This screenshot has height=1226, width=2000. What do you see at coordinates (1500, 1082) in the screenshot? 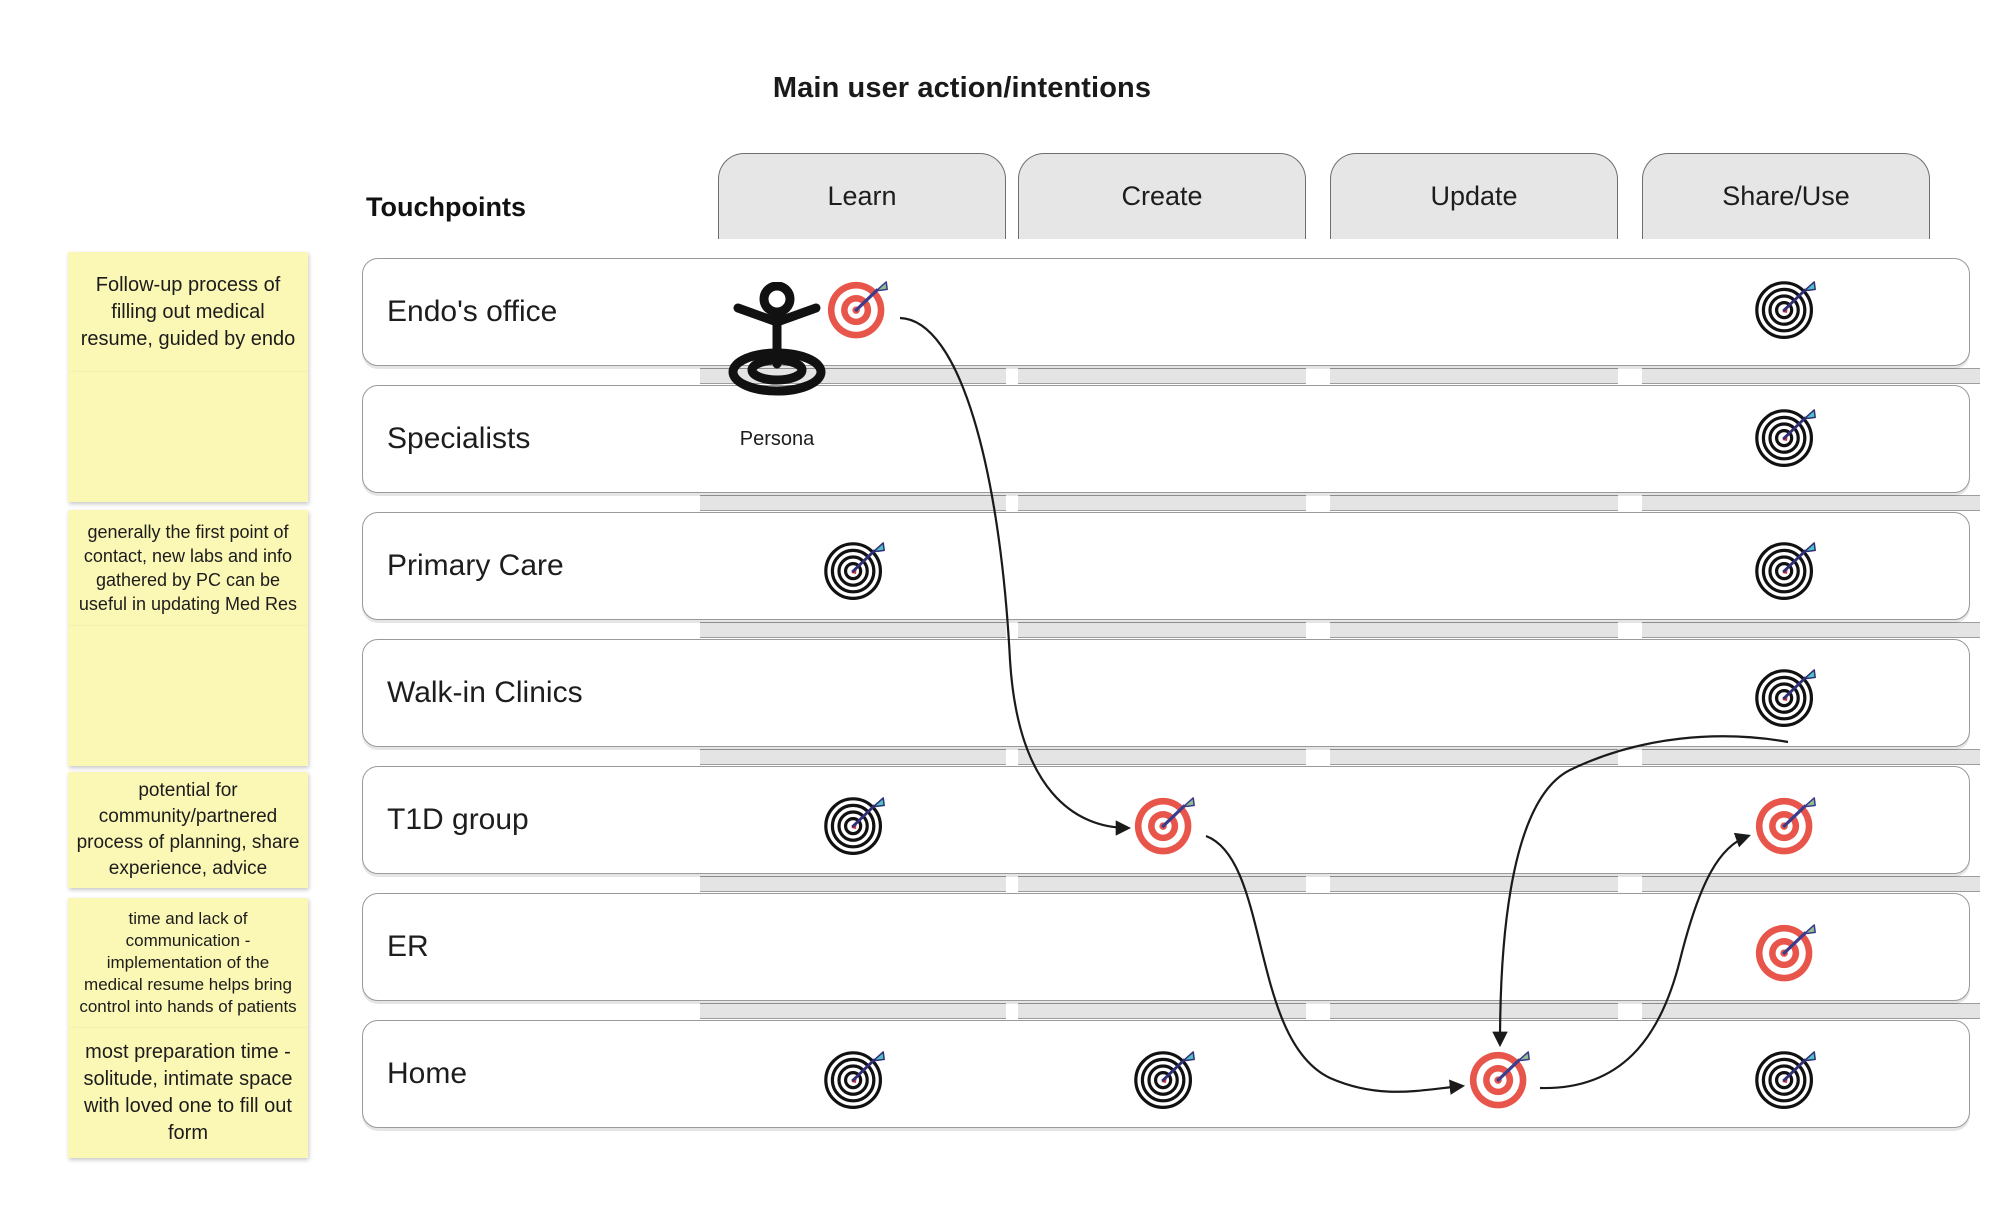
I see `marker-home-update` at bounding box center [1500, 1082].